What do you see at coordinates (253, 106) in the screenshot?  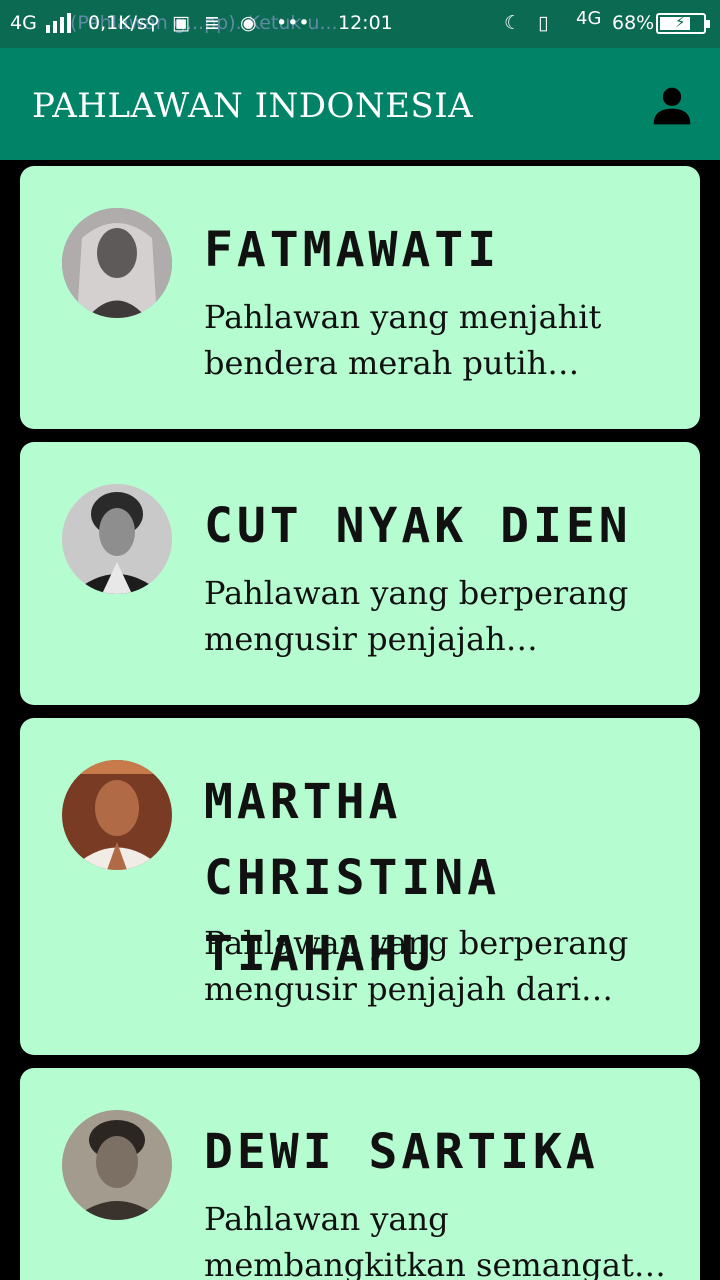 I see `app-title: PAHLAWAN INDONESIA` at bounding box center [253, 106].